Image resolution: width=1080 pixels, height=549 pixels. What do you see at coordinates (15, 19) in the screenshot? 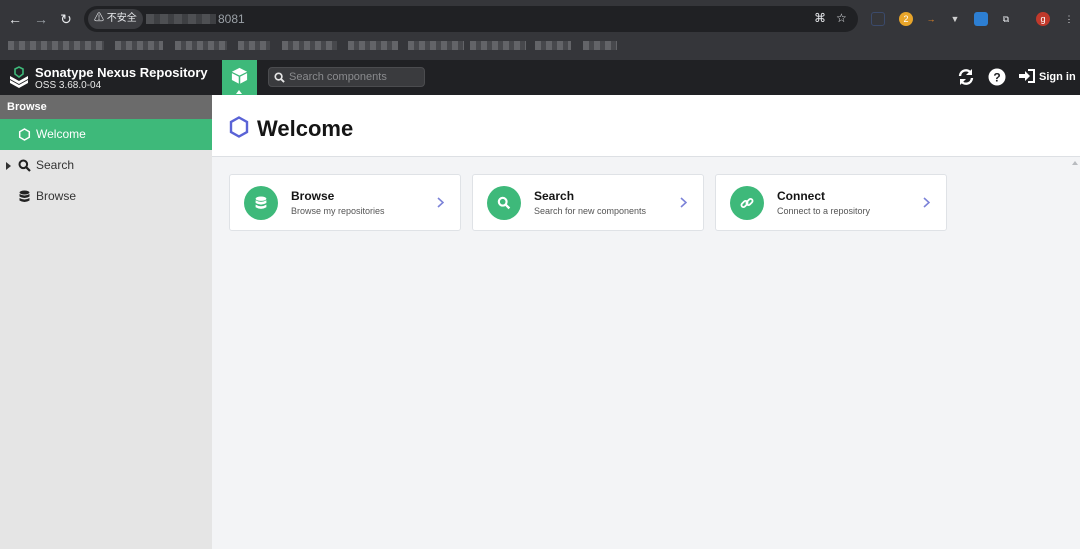
I see `back-icon: ←` at bounding box center [15, 19].